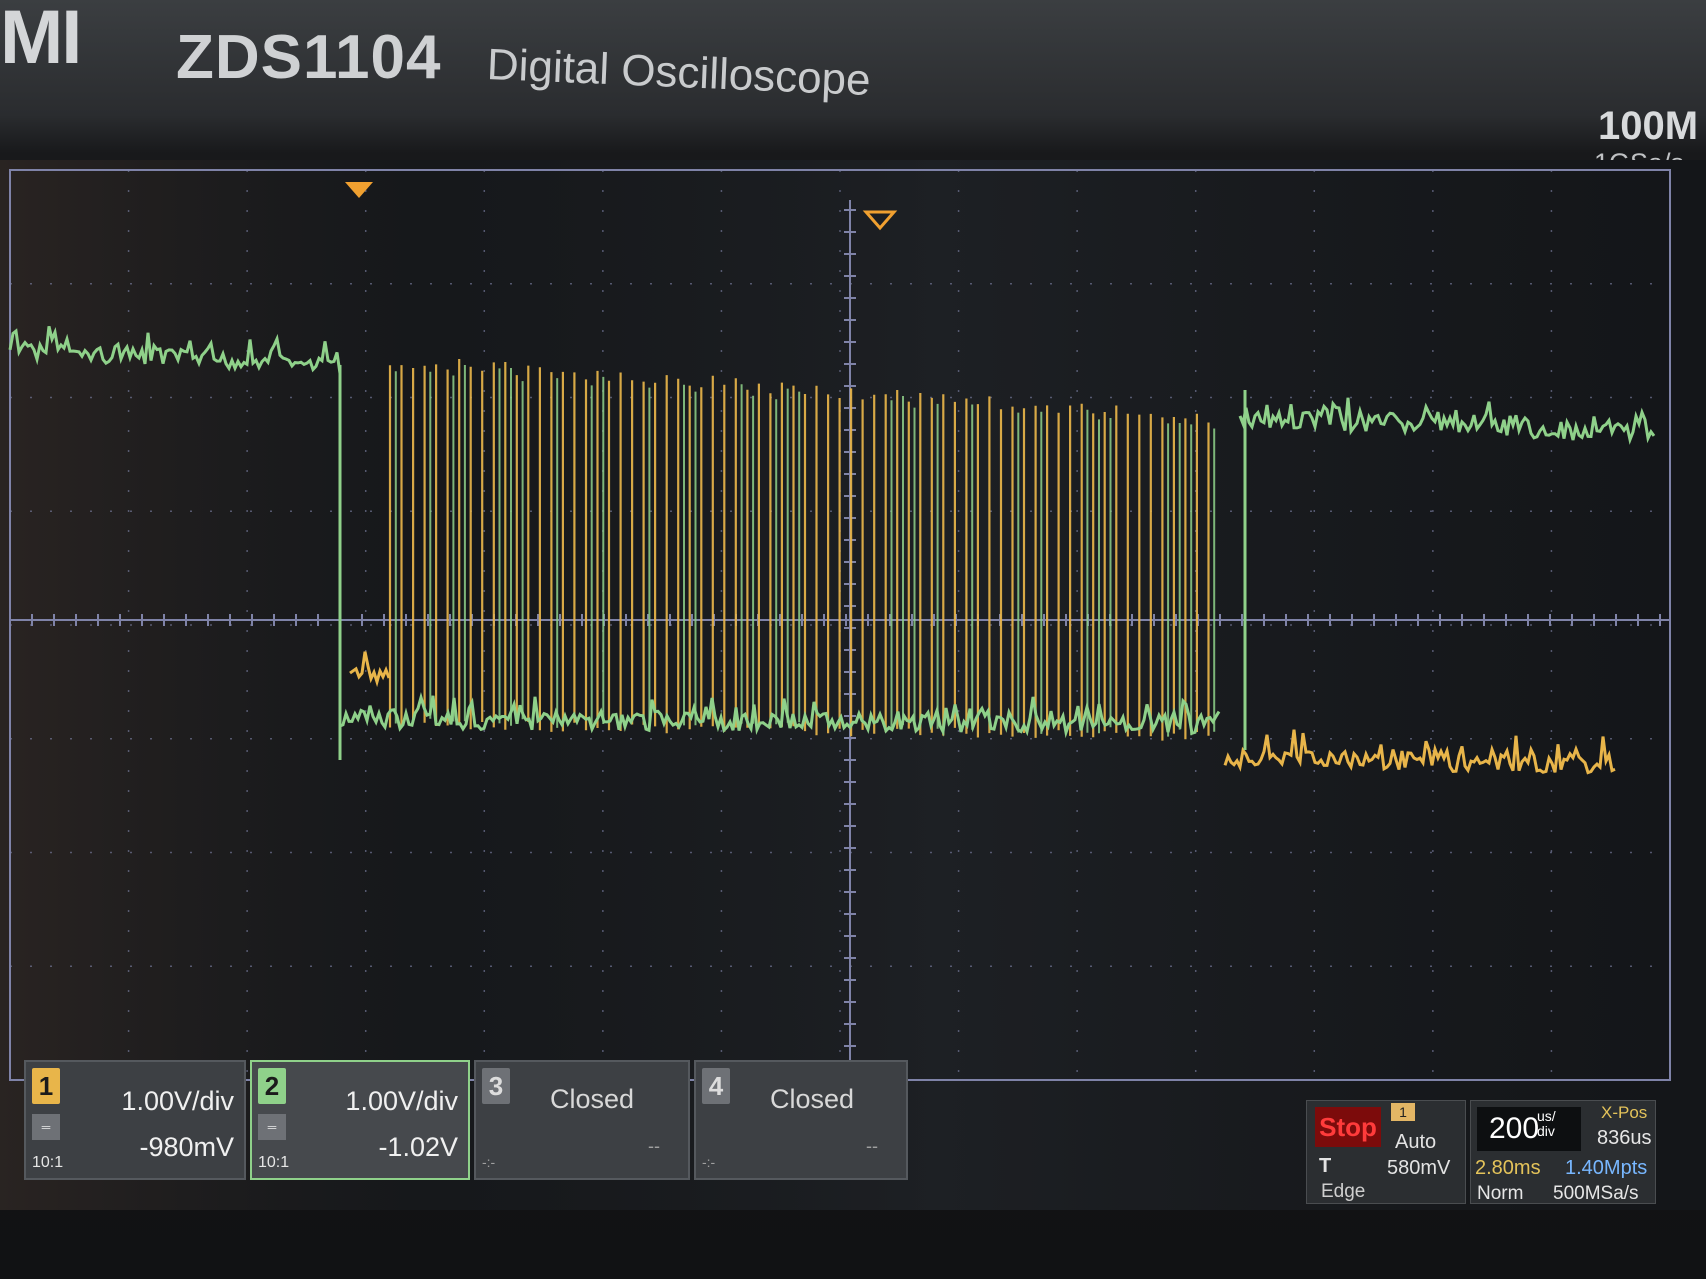  I want to click on channel-2-offset: -1.02V, so click(418, 1147).